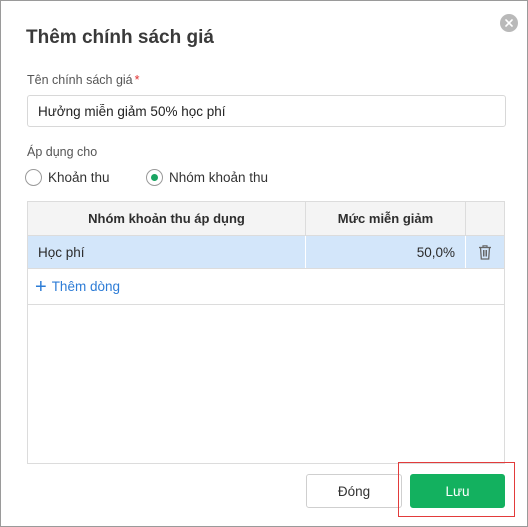  What do you see at coordinates (80, 80) in the screenshot?
I see `policy-name-label-text: Tên chính sách giá` at bounding box center [80, 80].